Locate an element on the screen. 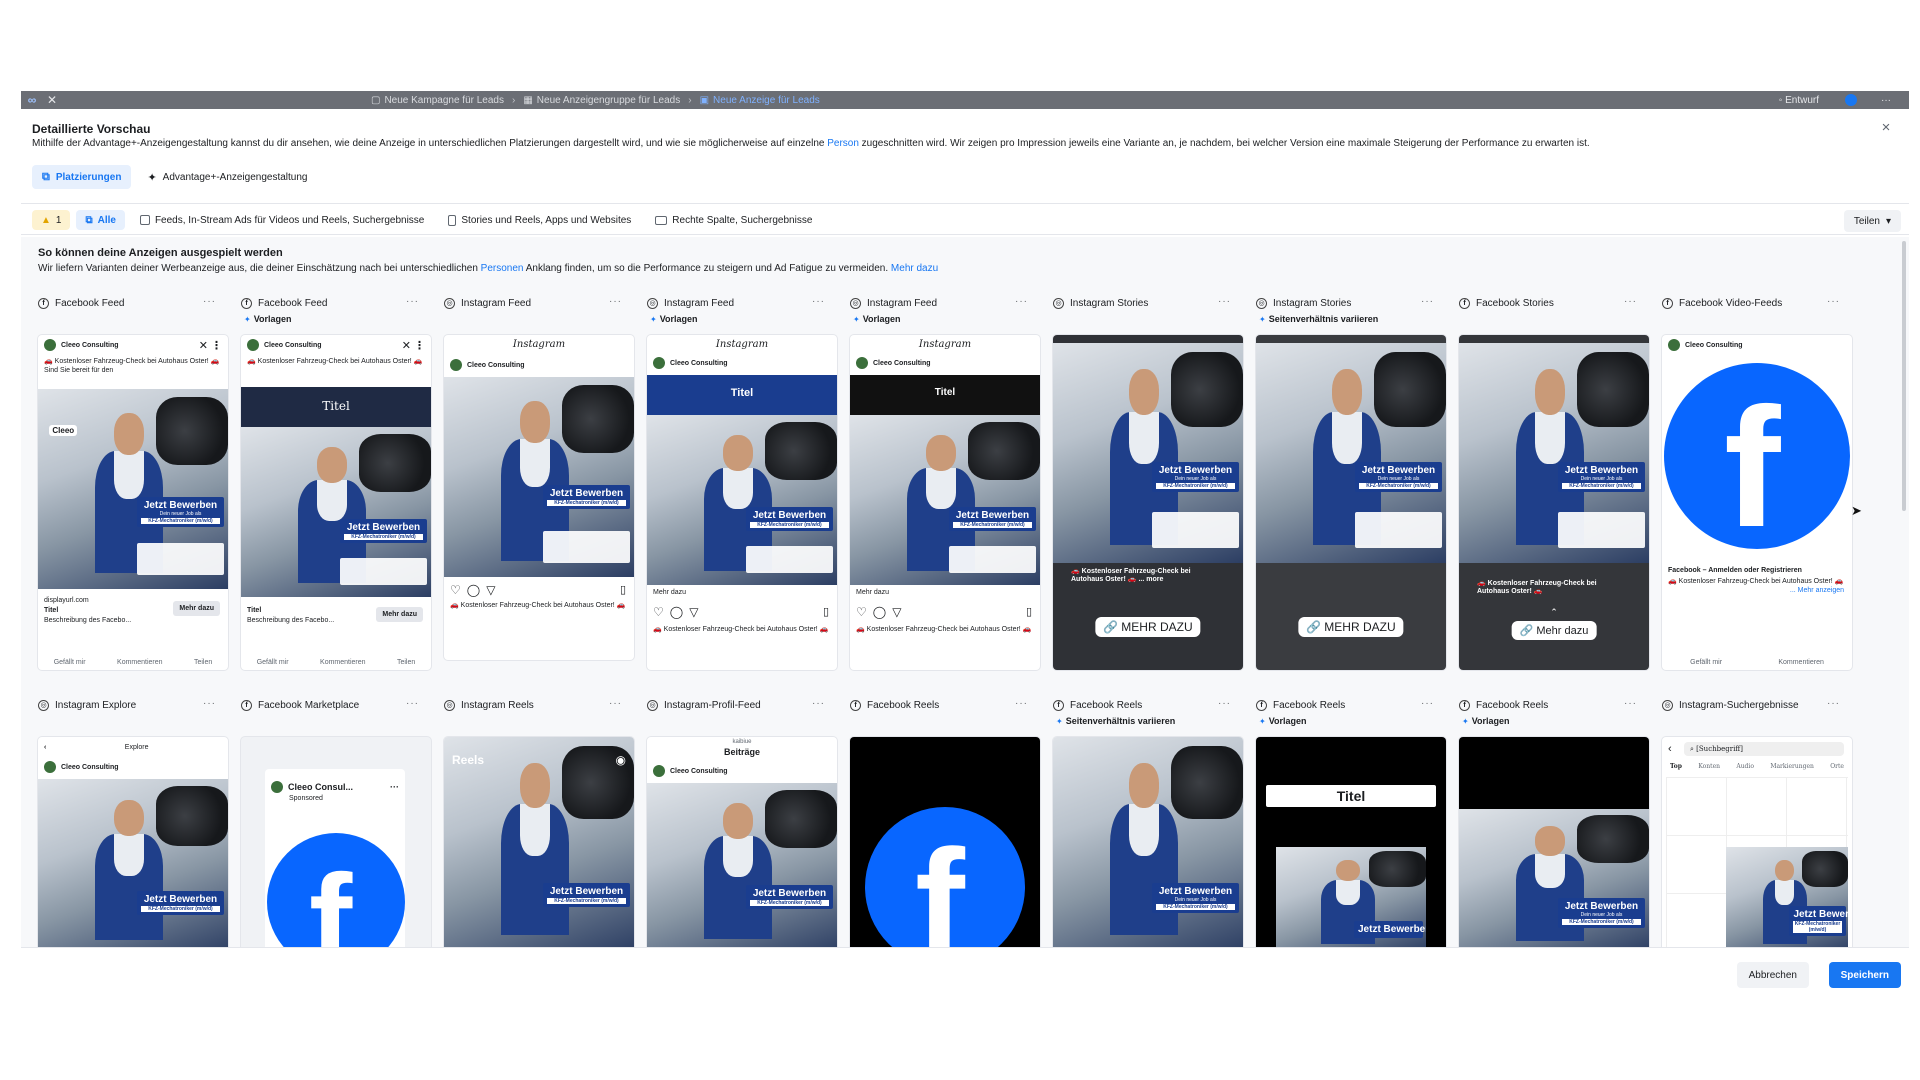 Image resolution: width=1920 pixels, height=1080 pixels. placement-name: Instagram Stories is located at coordinates (1312, 303).